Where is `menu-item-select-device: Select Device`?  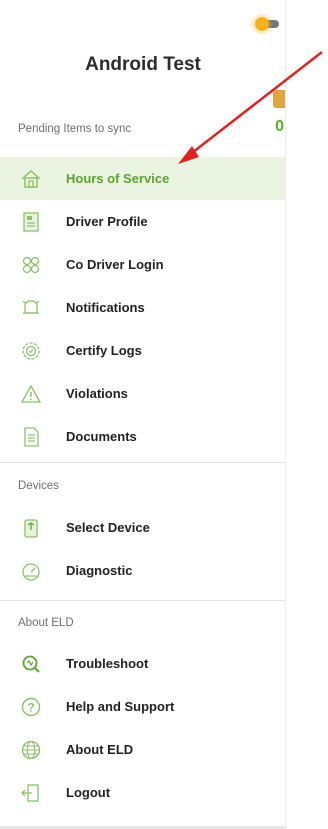 menu-item-select-device: Select Device is located at coordinates (143, 527).